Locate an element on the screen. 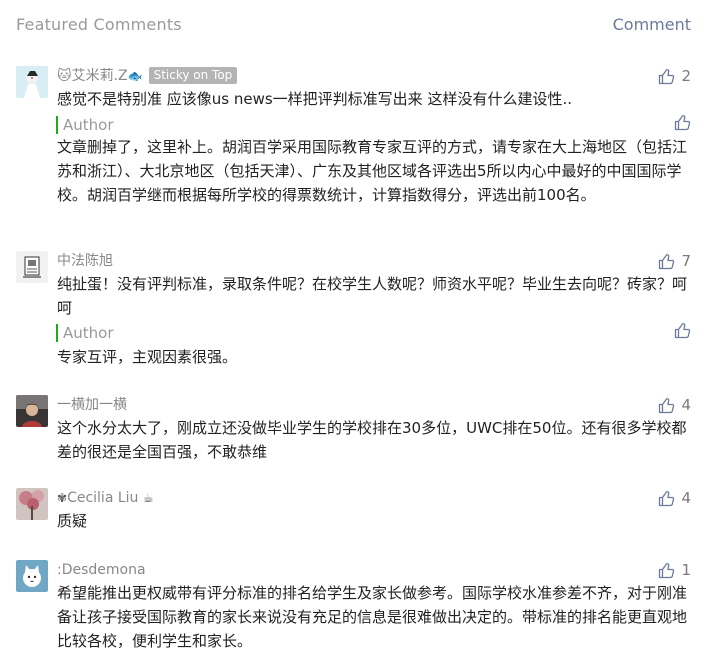 Image resolution: width=707 pixels, height=653 pixels. like-count: 1 is located at coordinates (686, 570).